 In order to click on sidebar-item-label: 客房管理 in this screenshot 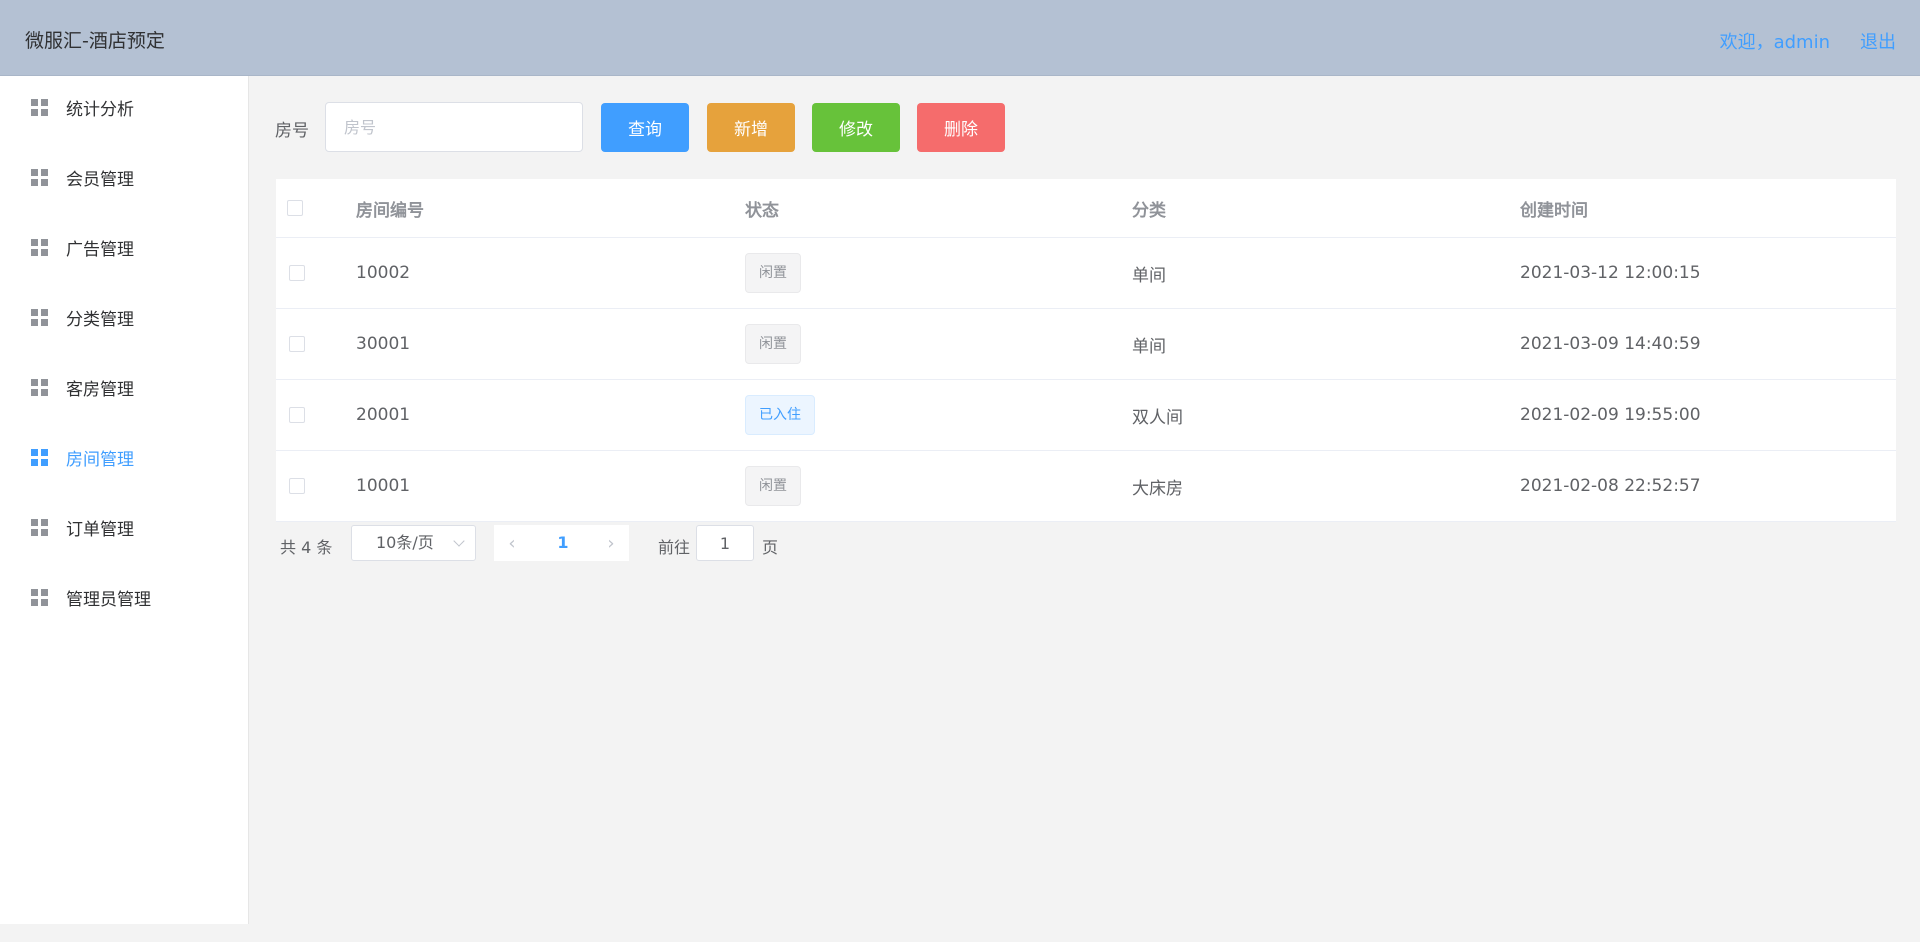, I will do `click(100, 389)`.